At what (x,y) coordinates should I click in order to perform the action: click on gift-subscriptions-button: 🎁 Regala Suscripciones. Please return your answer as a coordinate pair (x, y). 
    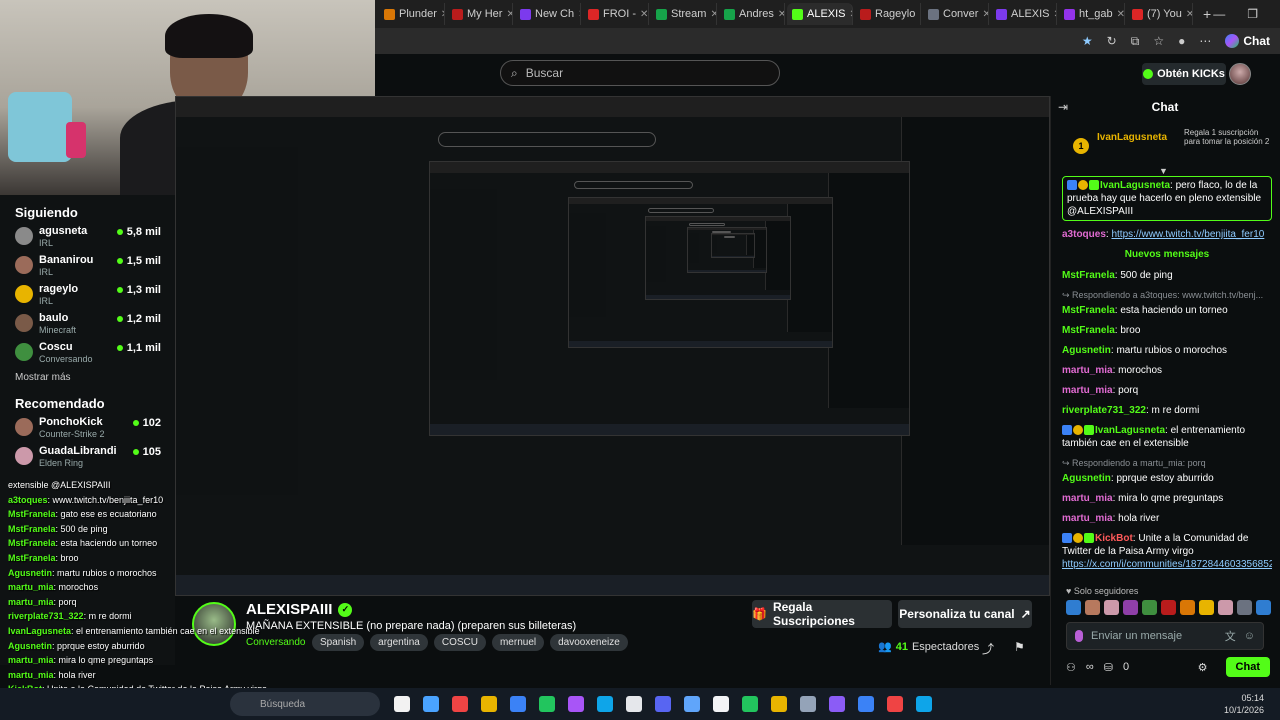
    Looking at the image, I should click on (822, 614).